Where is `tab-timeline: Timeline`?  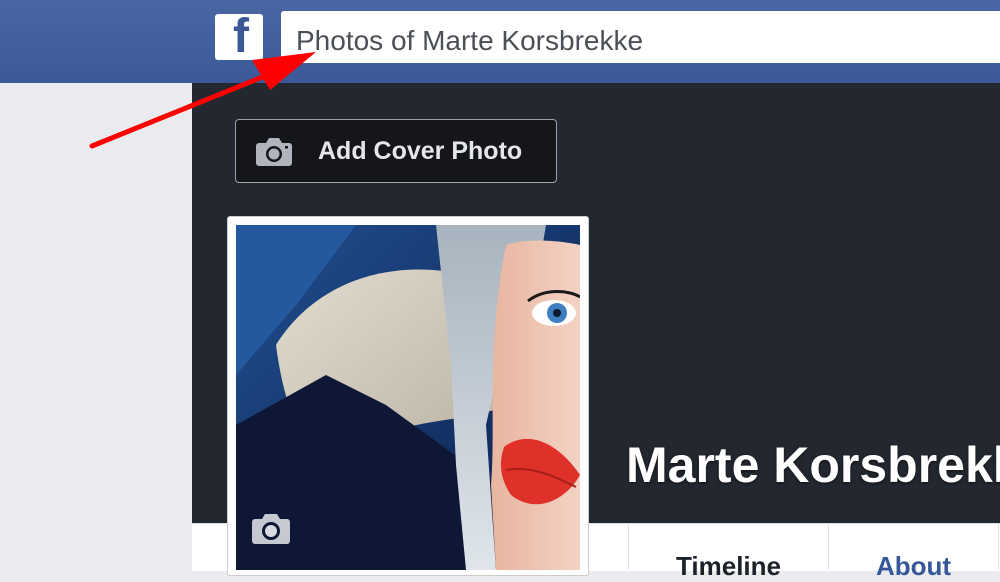 tab-timeline: Timeline is located at coordinates (728, 552).